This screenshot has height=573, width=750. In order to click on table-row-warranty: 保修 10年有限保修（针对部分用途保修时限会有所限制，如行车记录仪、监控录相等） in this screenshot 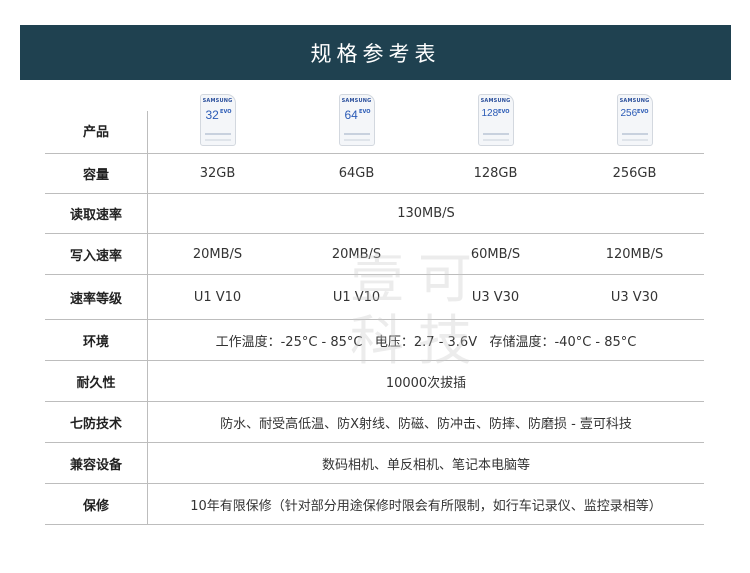, I will do `click(374, 504)`.